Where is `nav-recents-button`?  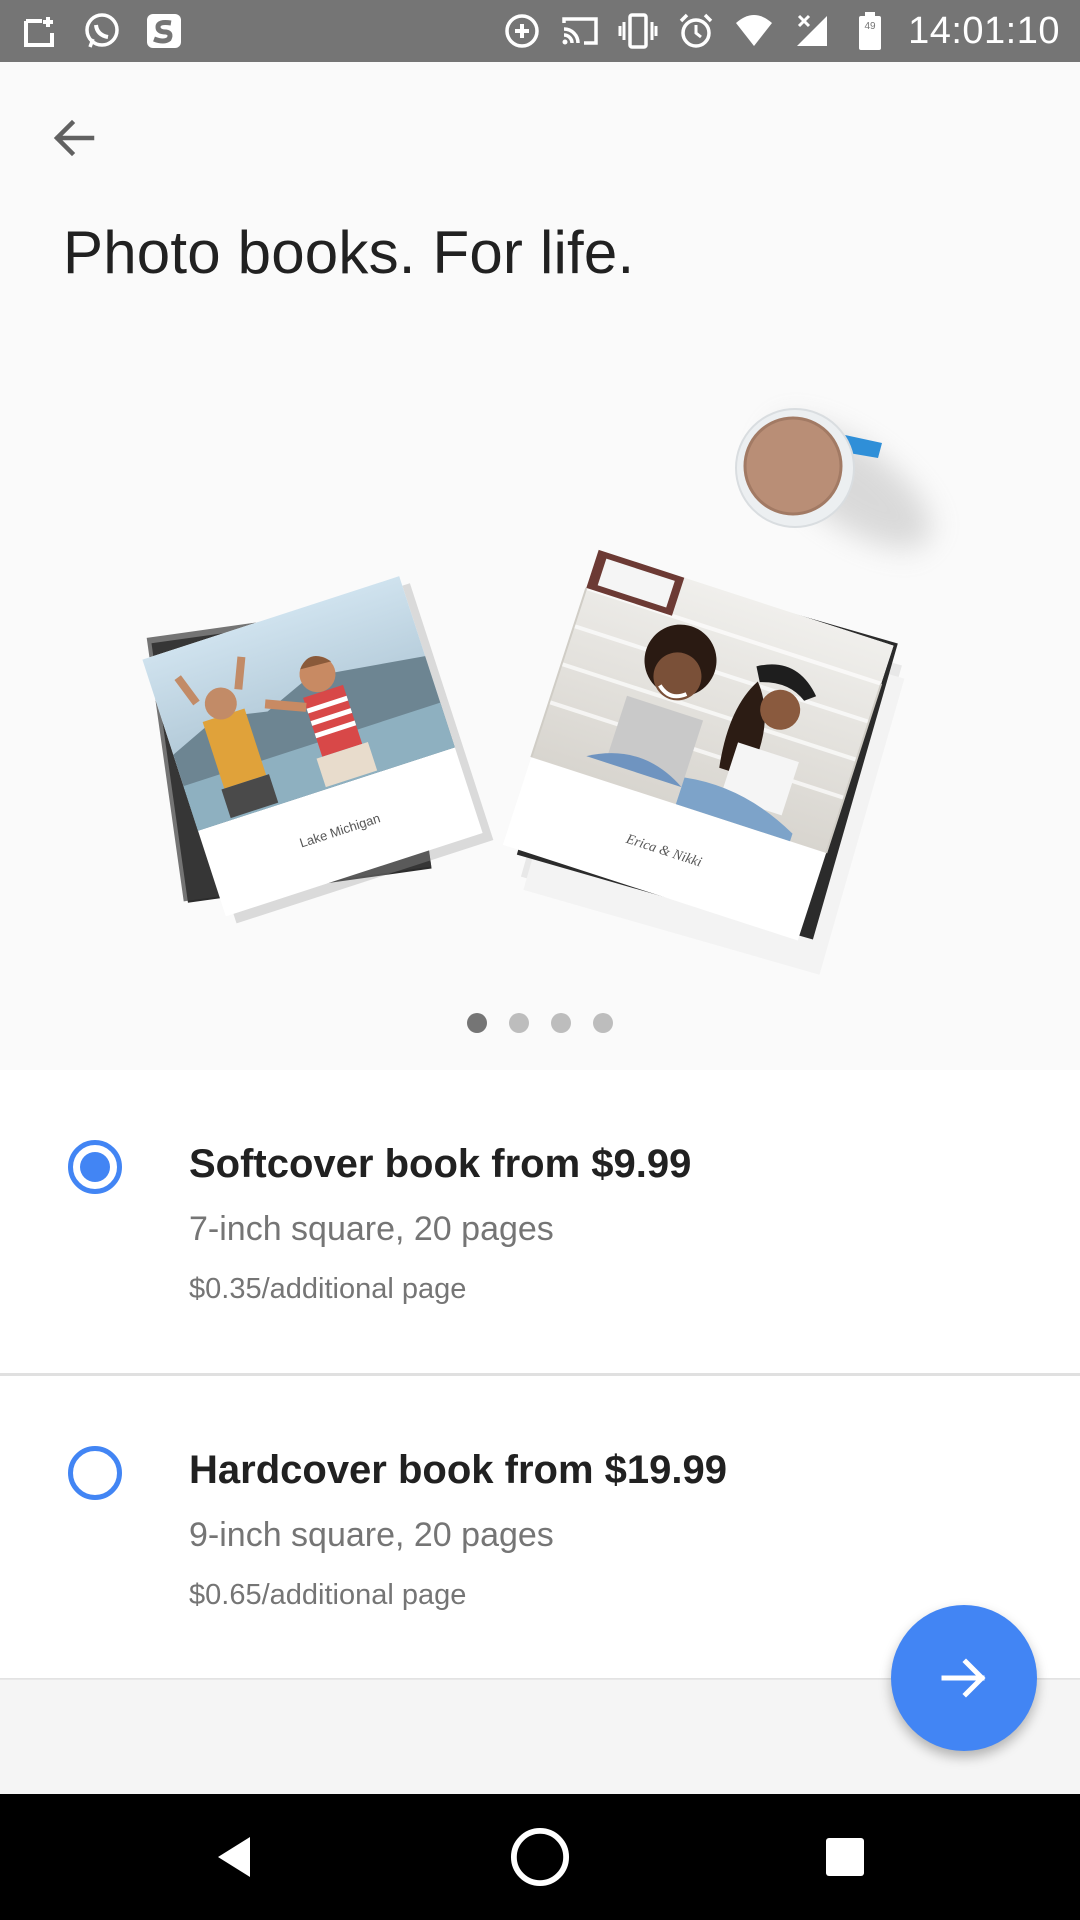 nav-recents-button is located at coordinates (845, 1857).